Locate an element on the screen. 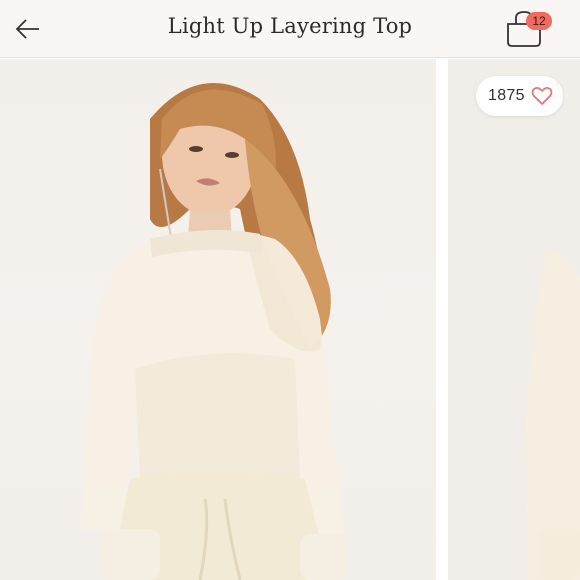  favorite-button: 1875 is located at coordinates (519, 96).